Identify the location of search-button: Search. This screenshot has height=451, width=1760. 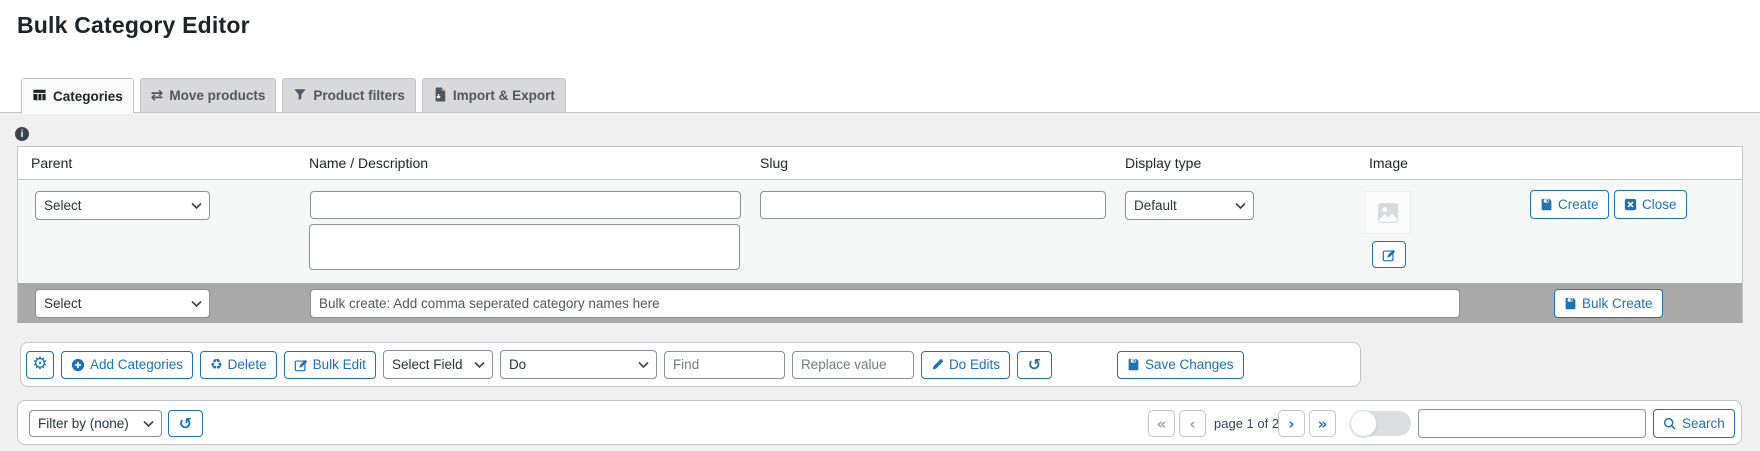
(1694, 423).